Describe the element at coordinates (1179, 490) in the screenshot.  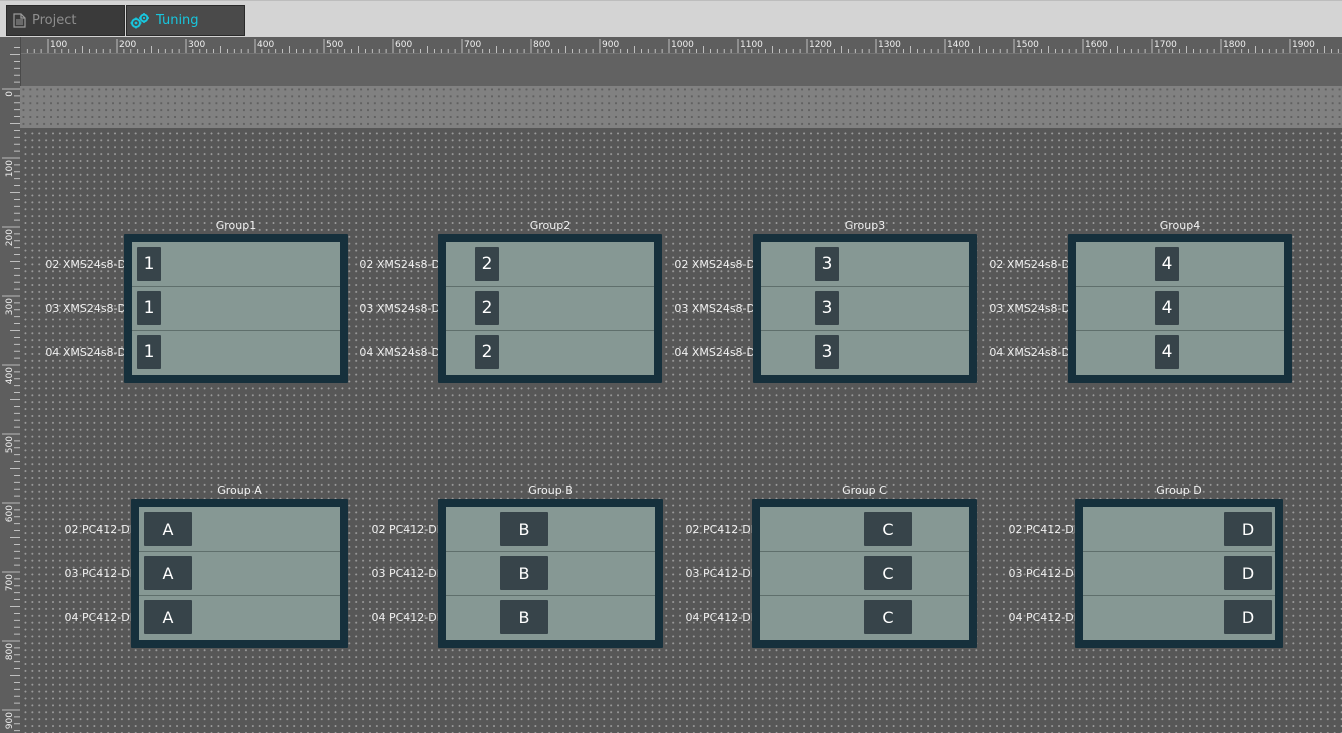
I see `group-title: Group D` at that location.